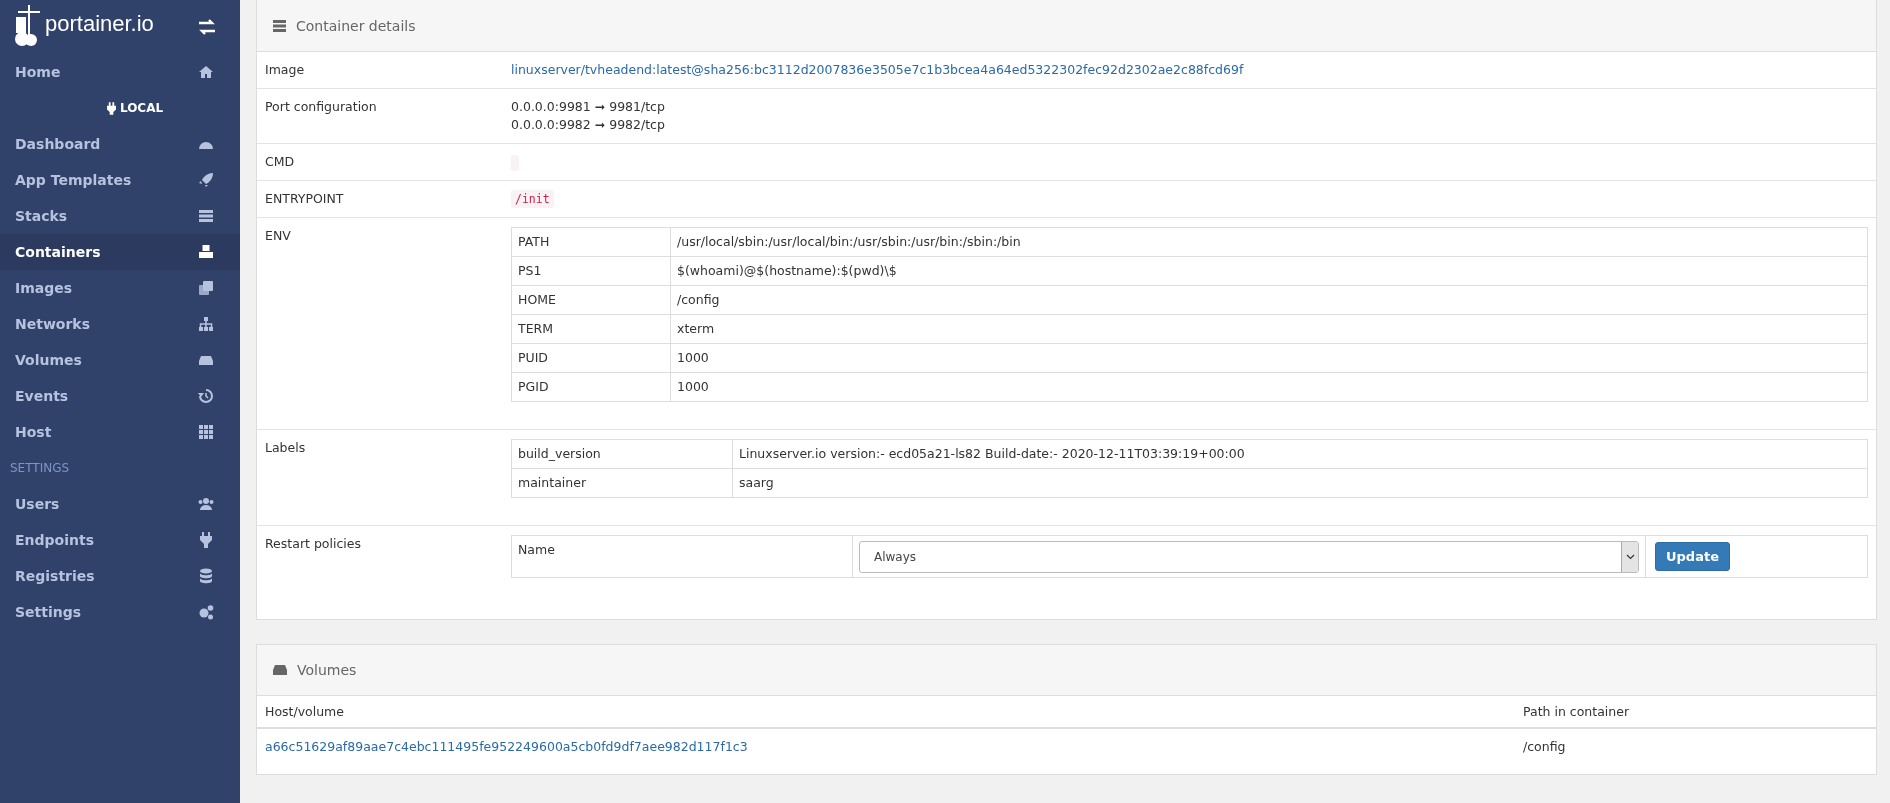 This screenshot has height=803, width=1890. What do you see at coordinates (321, 106) in the screenshot?
I see `field-label: Port configuration` at bounding box center [321, 106].